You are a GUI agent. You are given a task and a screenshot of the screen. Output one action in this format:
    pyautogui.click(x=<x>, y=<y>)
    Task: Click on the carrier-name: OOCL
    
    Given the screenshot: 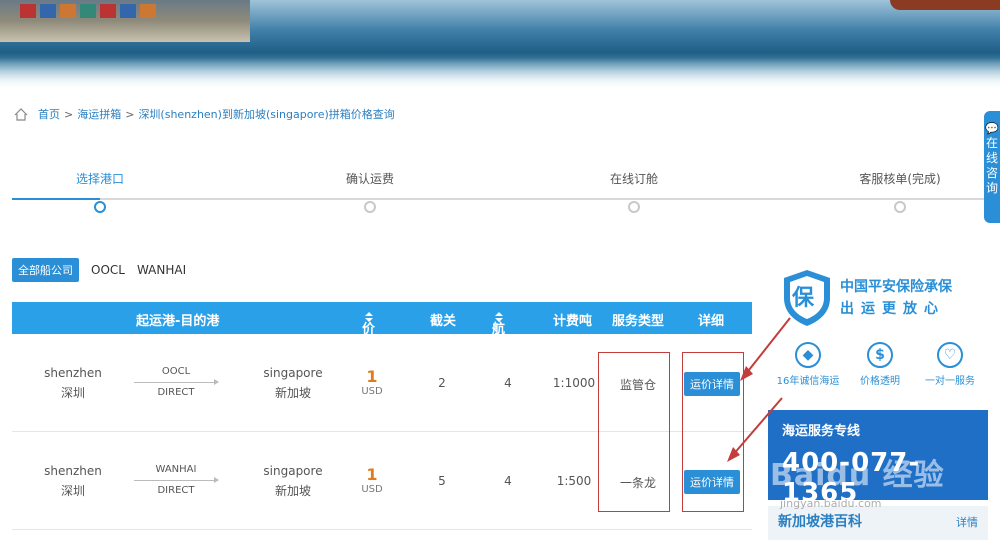 What is the action you would take?
    pyautogui.click(x=176, y=371)
    